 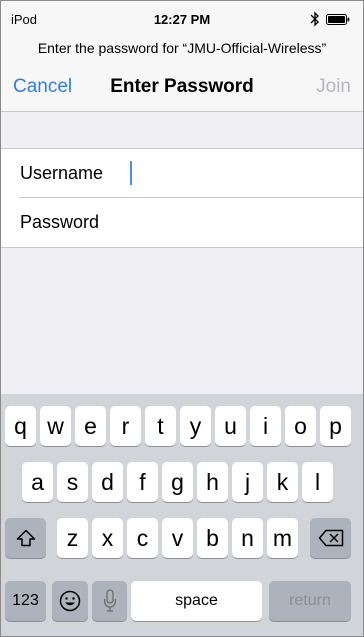 I want to click on status-time: 12:27 PM, so click(x=182, y=19).